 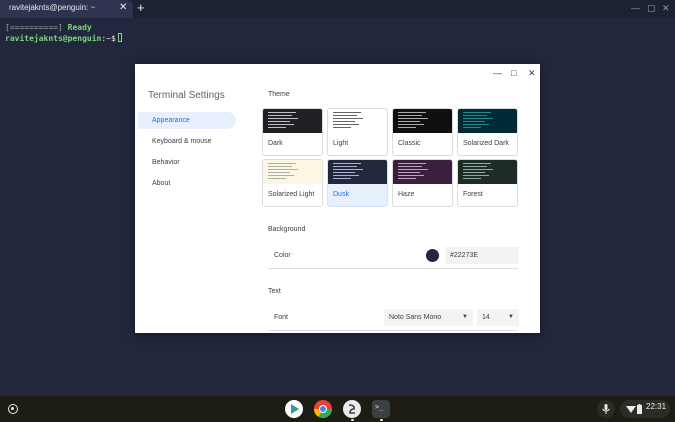 What do you see at coordinates (141, 8) in the screenshot?
I see `new-tab-button: +` at bounding box center [141, 8].